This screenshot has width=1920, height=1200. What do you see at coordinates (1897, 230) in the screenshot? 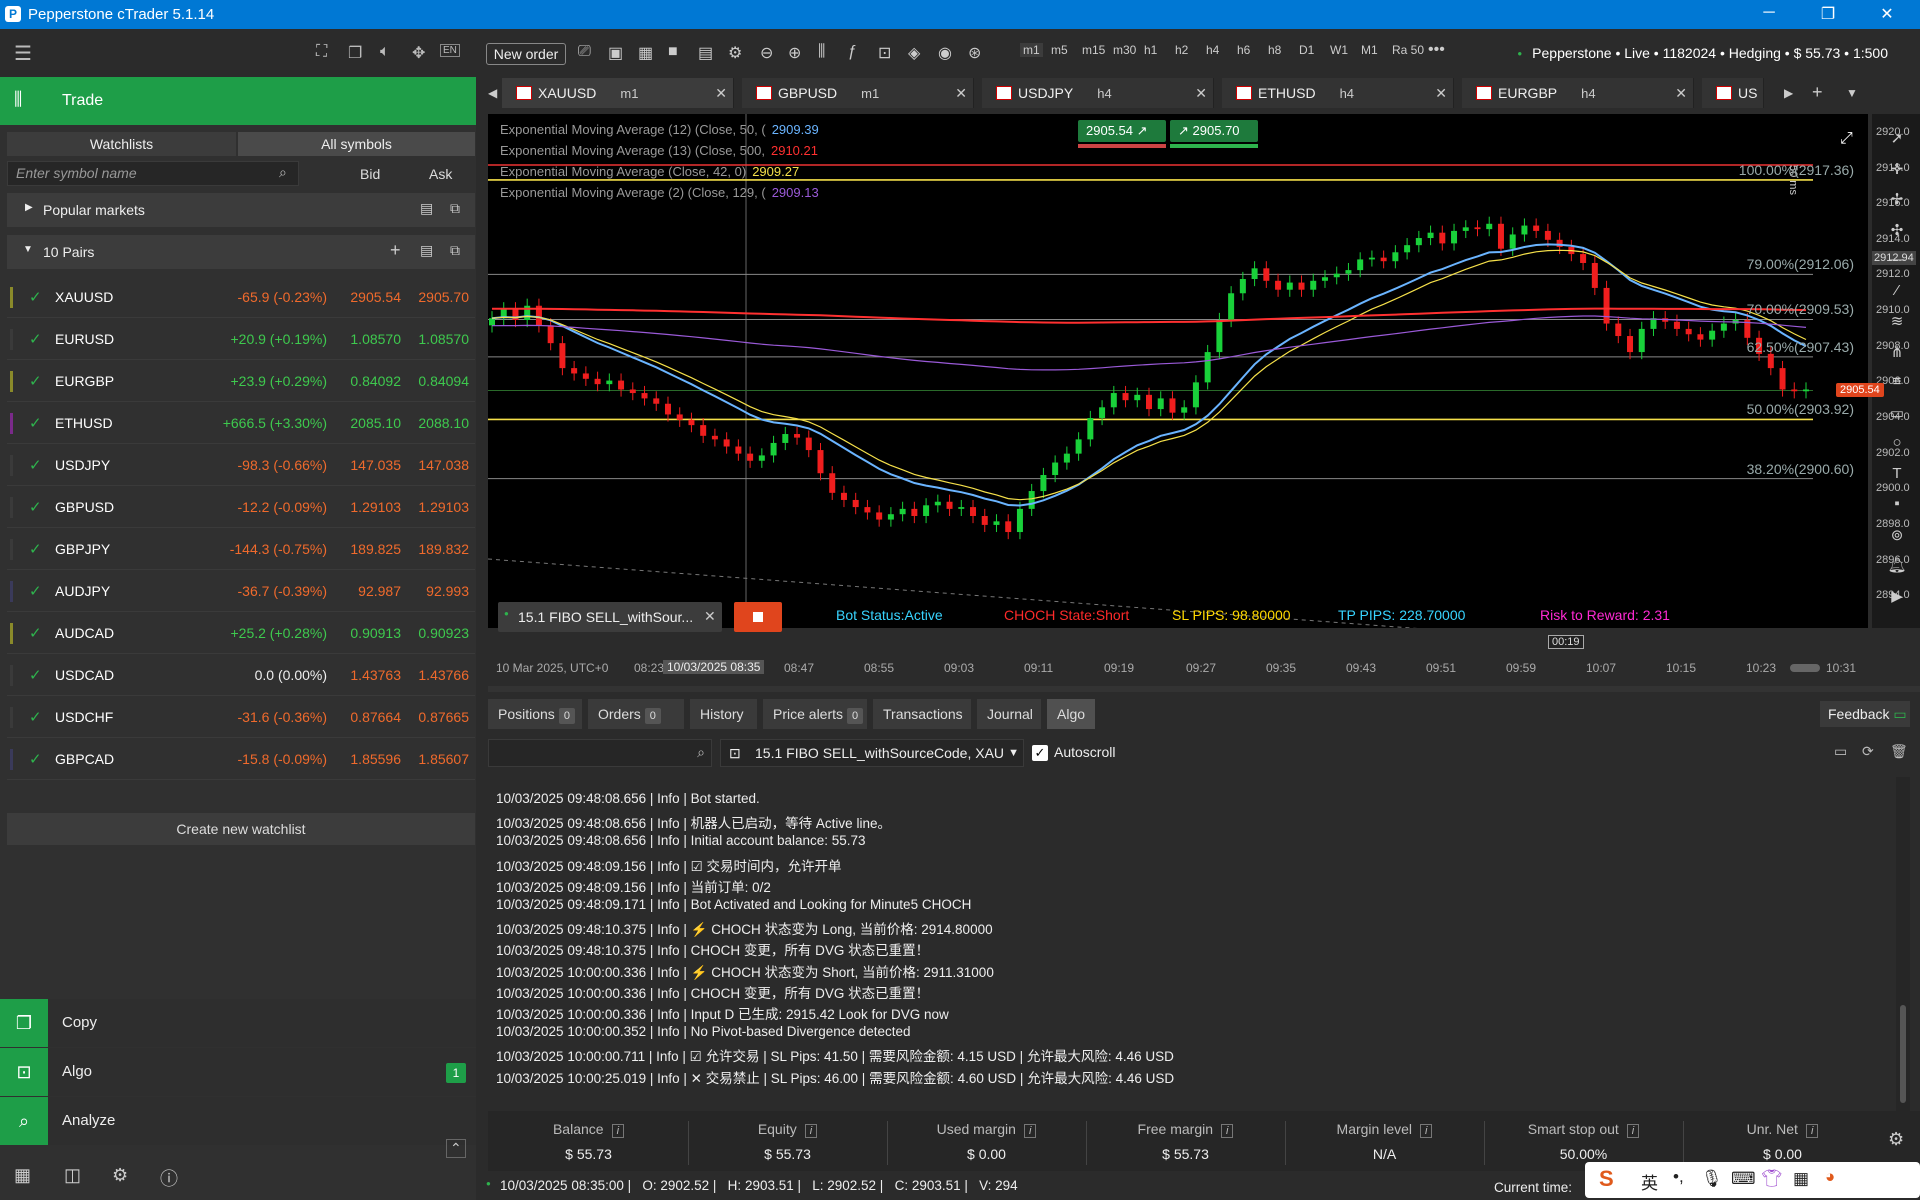
I see `measure-icon: ✣` at bounding box center [1897, 230].